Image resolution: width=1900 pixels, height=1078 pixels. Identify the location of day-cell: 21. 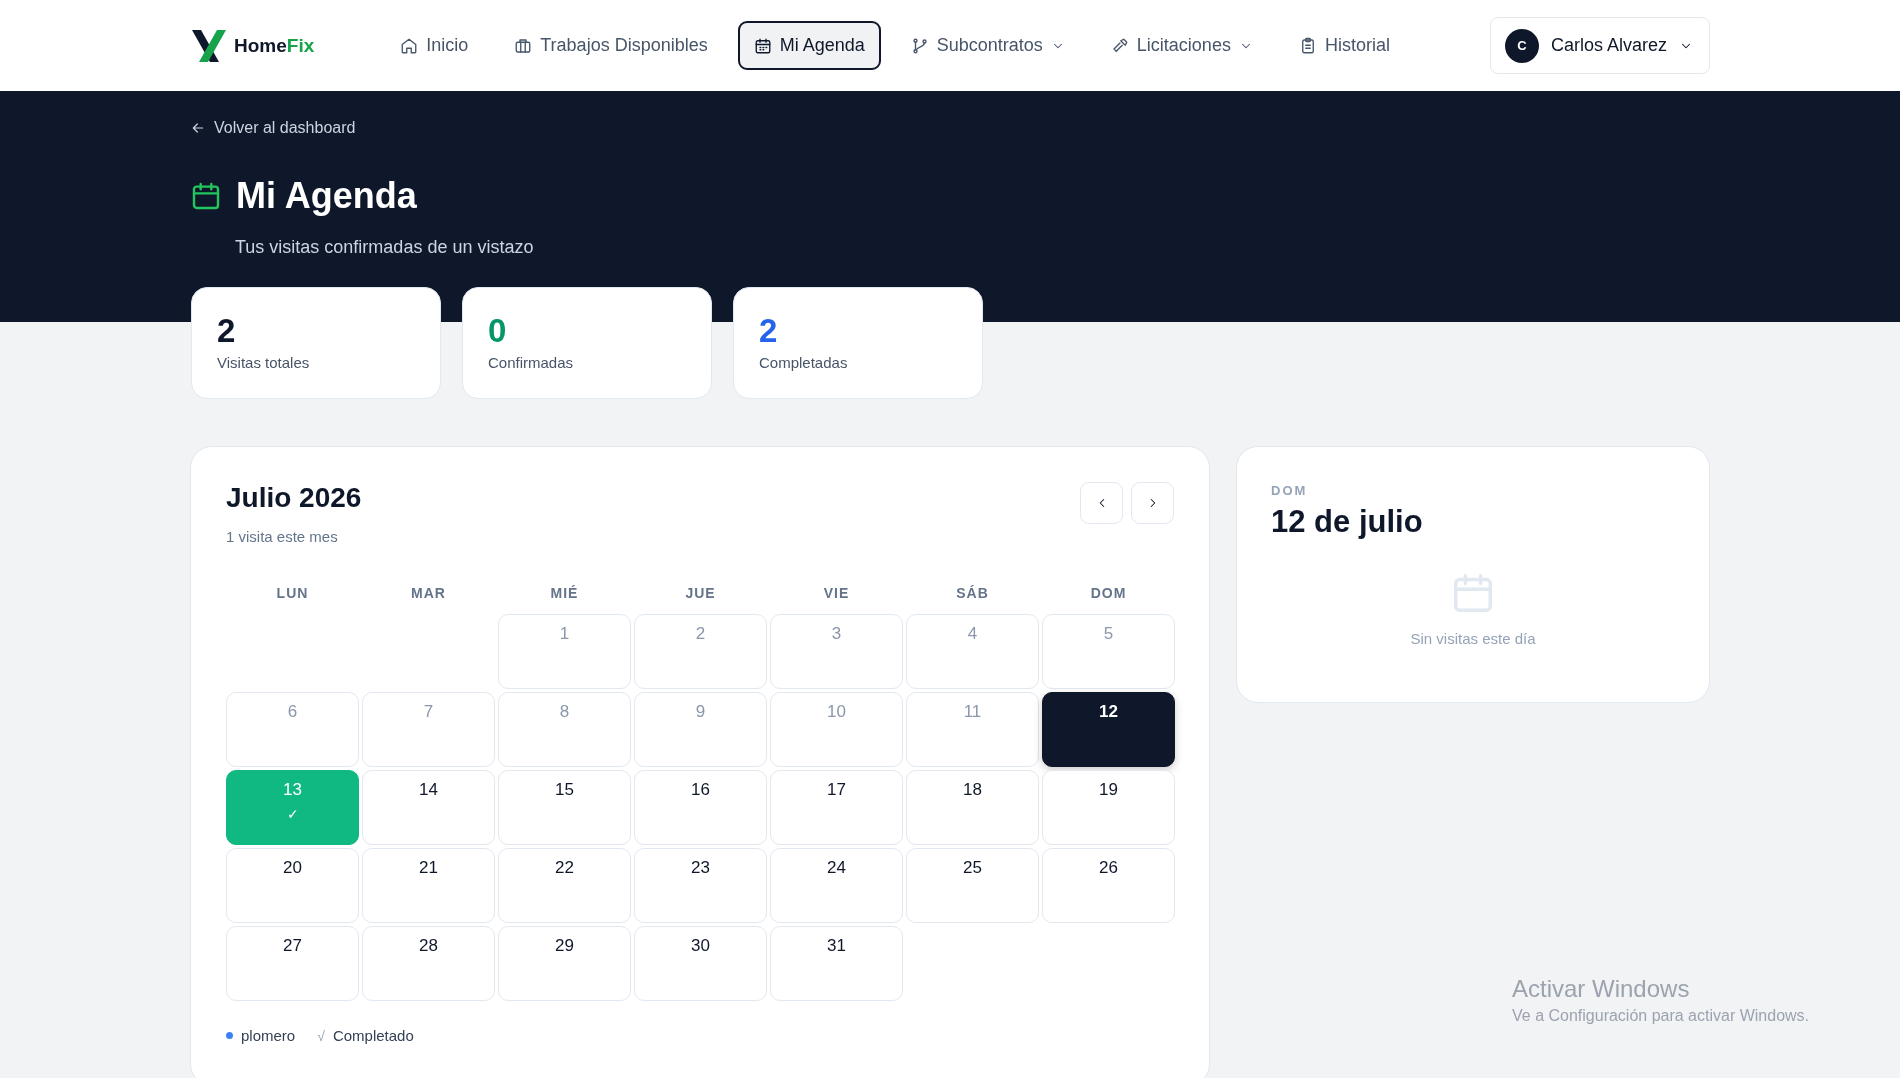
(428, 885).